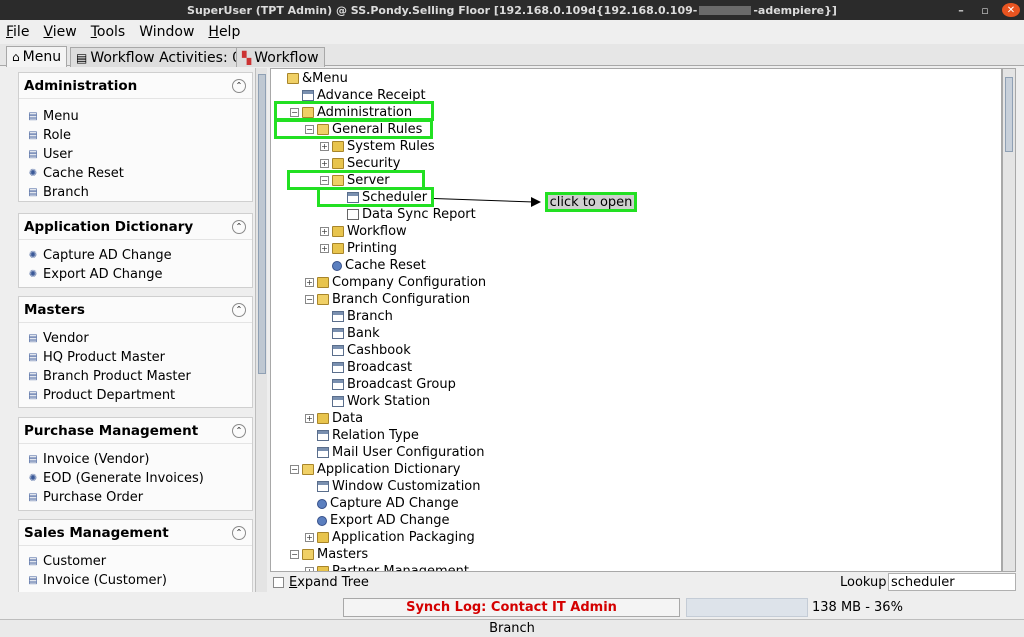 The width and height of the screenshot is (1024, 637). Describe the element at coordinates (278, 582) in the screenshot. I see `expand-tree-checkbox` at that location.